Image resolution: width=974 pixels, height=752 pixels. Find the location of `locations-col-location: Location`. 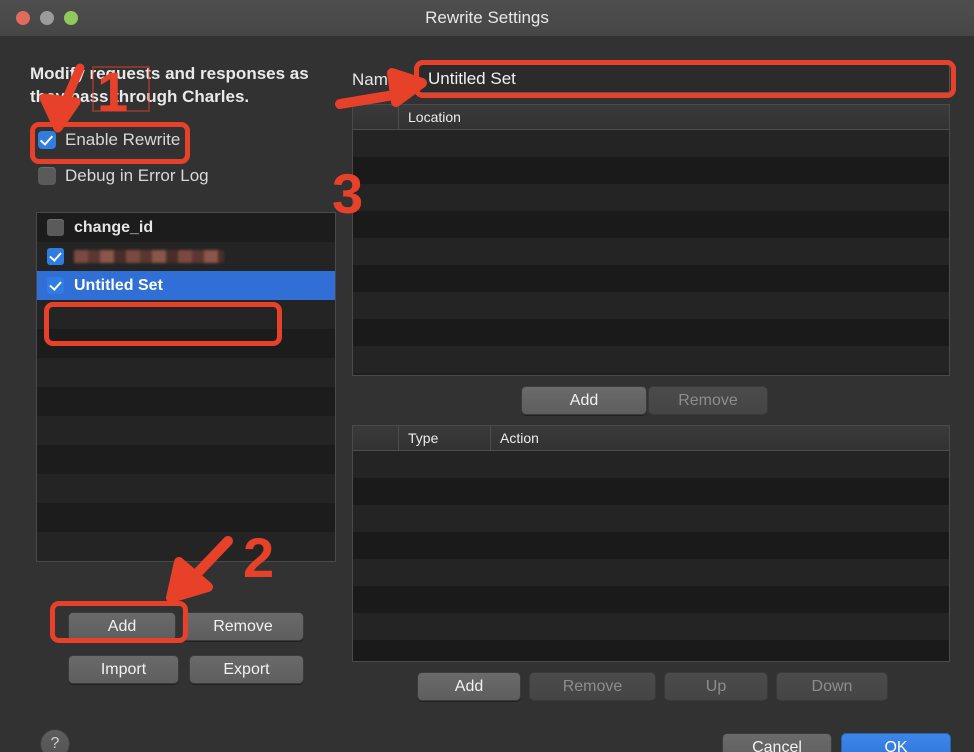

locations-col-location: Location is located at coordinates (674, 117).